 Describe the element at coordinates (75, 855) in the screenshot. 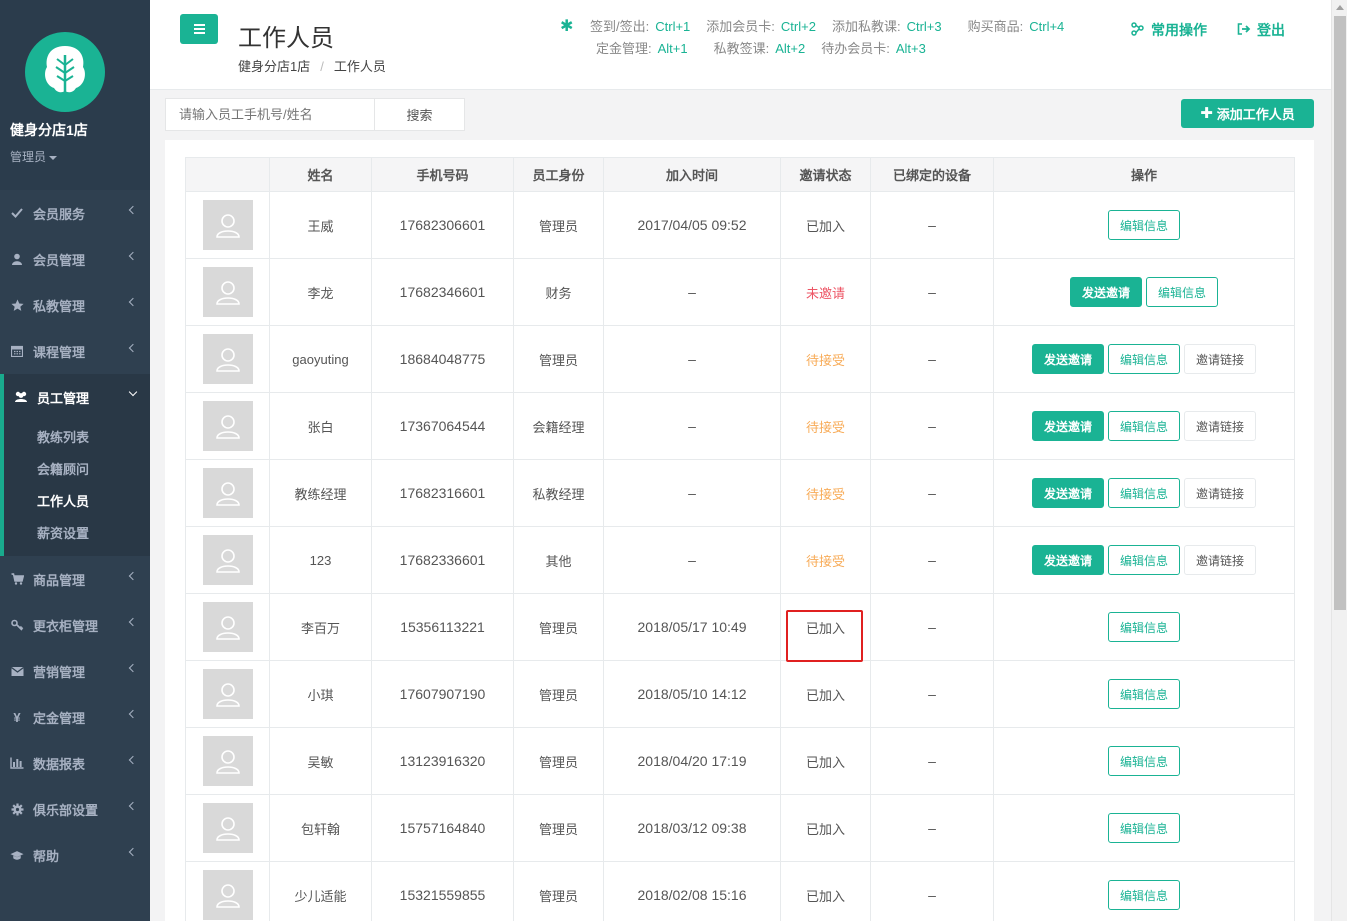

I see `sidebar-item-help: 帮助` at that location.